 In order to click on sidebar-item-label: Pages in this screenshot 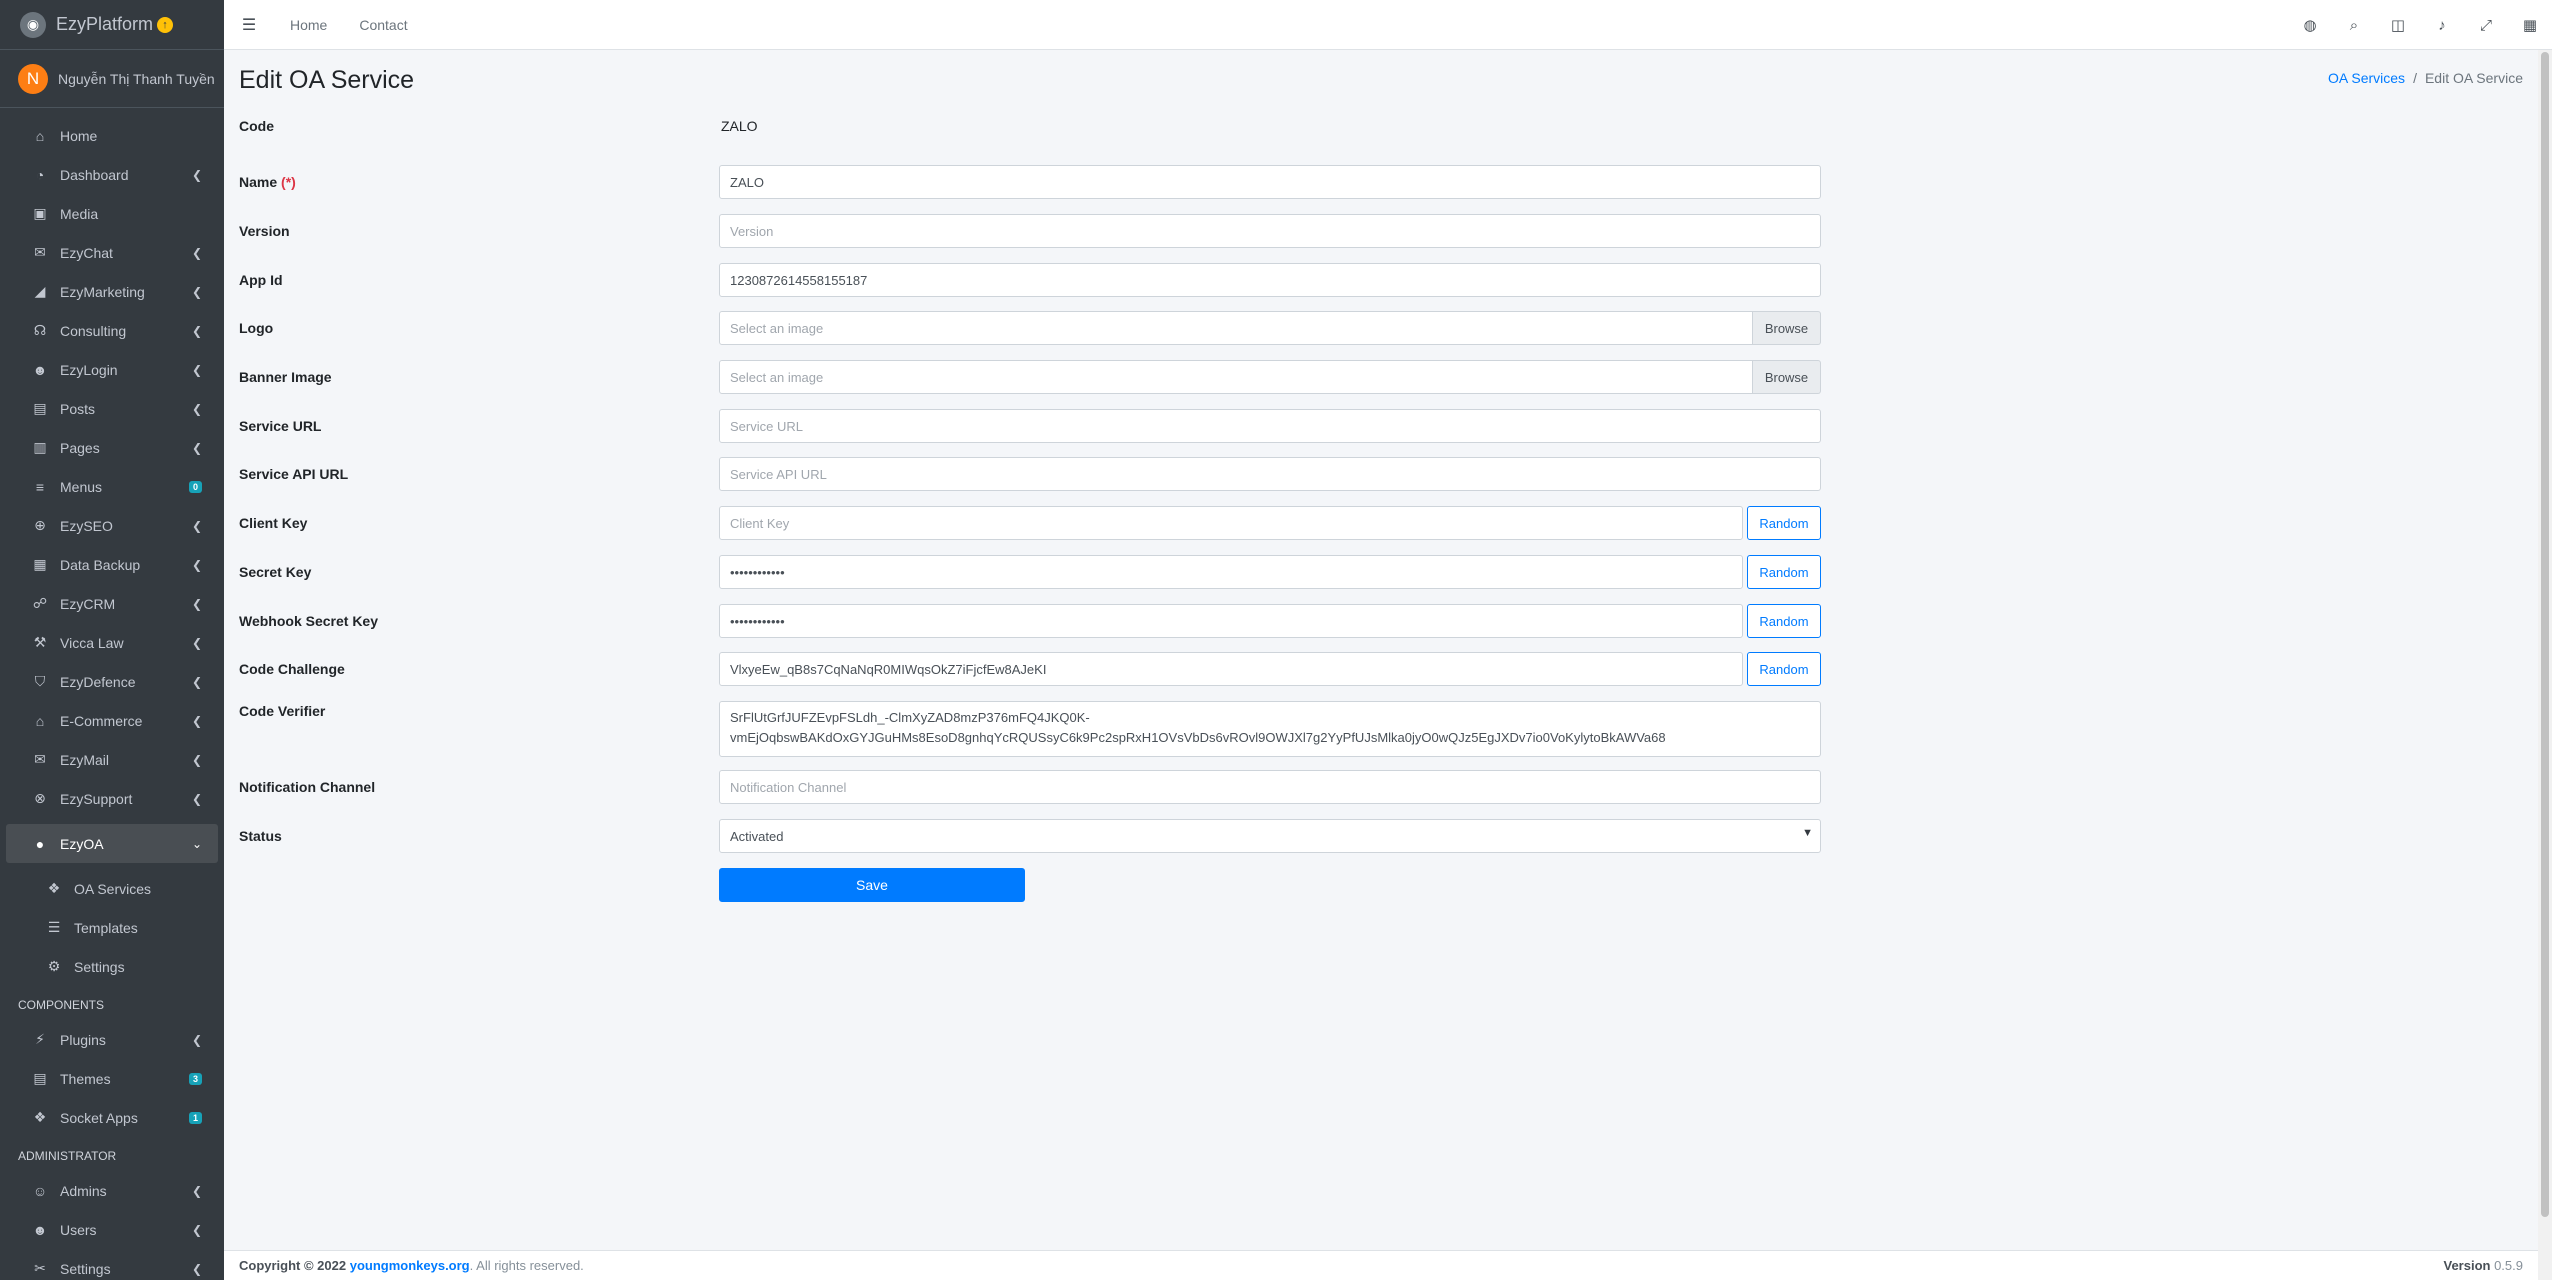, I will do `click(80, 447)`.